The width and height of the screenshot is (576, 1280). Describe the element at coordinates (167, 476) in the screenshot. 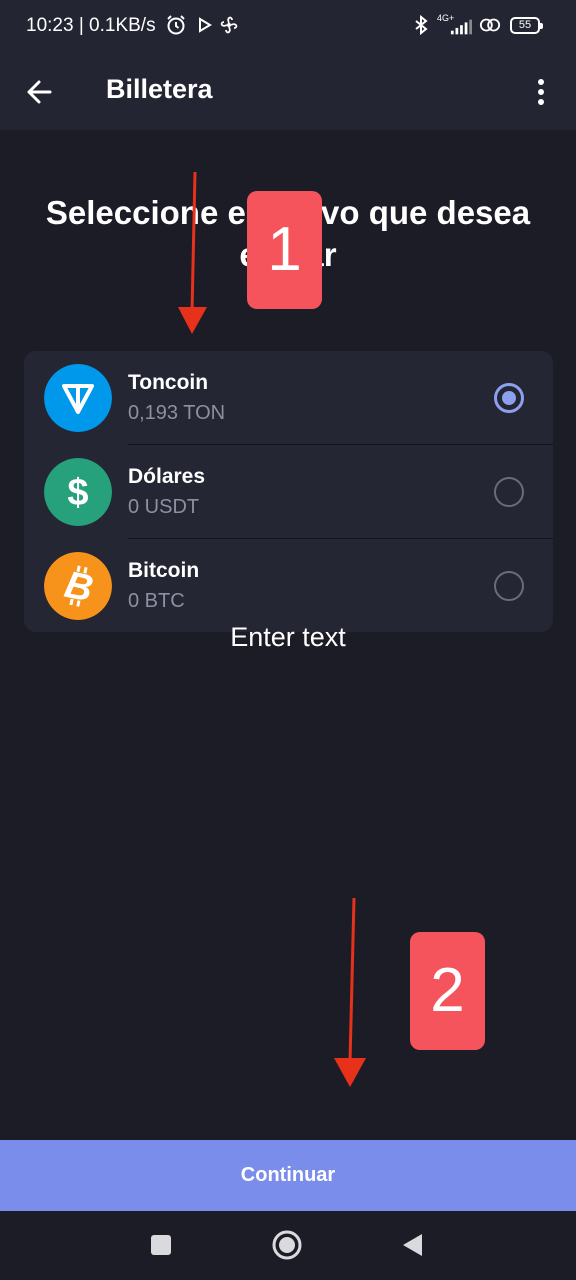

I see `asset-name: Dólares` at that location.